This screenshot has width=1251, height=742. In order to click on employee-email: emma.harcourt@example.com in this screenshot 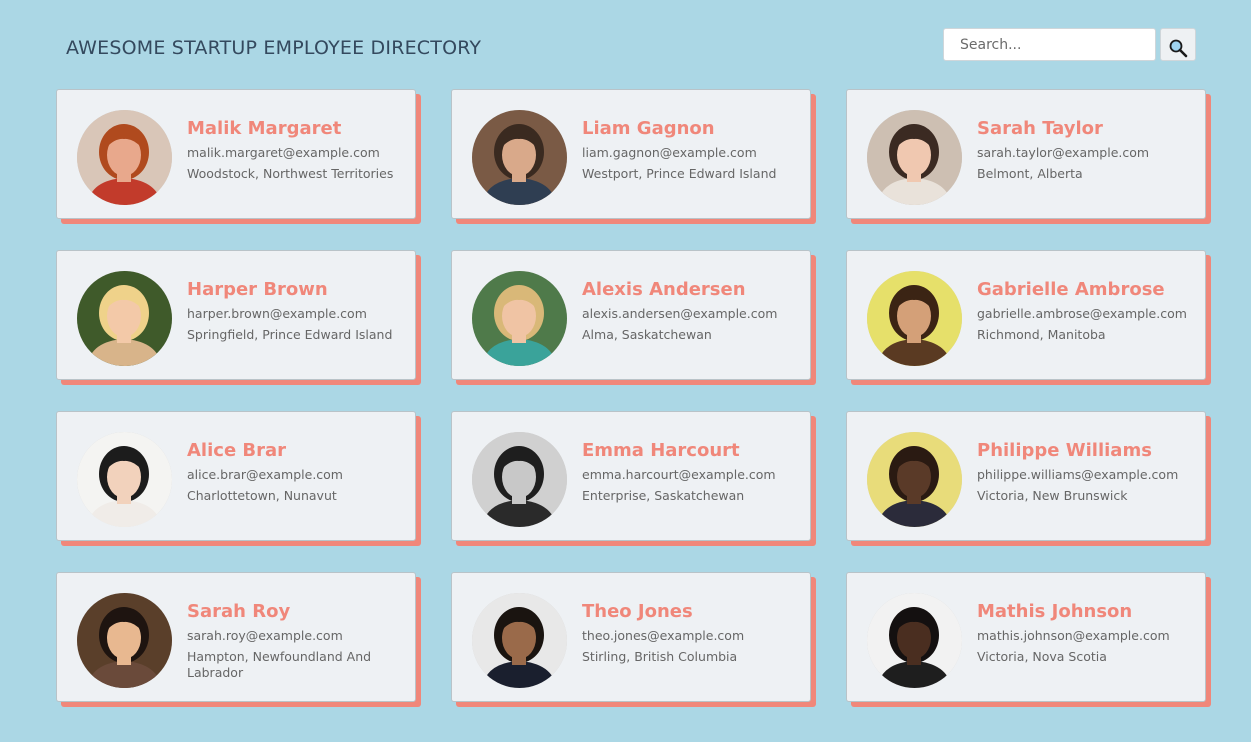, I will do `click(679, 474)`.